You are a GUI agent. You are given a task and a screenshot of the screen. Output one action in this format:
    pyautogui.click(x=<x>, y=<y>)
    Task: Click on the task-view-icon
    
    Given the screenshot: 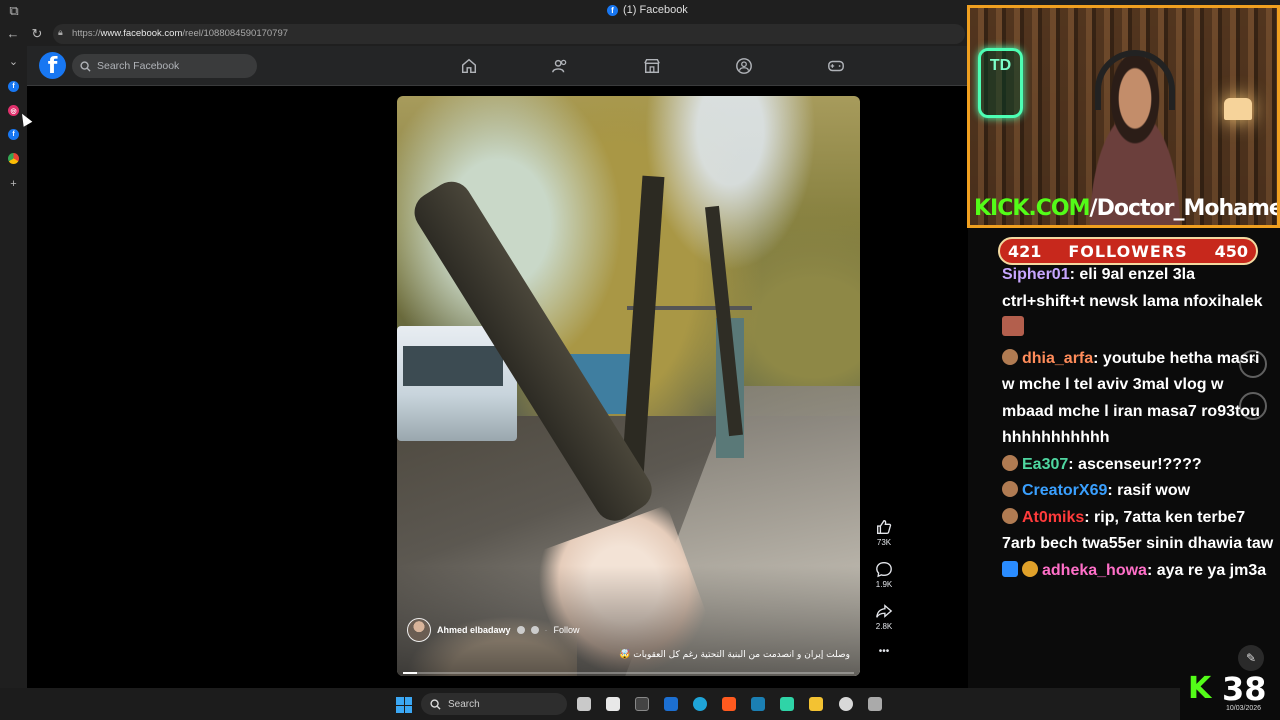 What is the action you would take?
    pyautogui.click(x=584, y=704)
    